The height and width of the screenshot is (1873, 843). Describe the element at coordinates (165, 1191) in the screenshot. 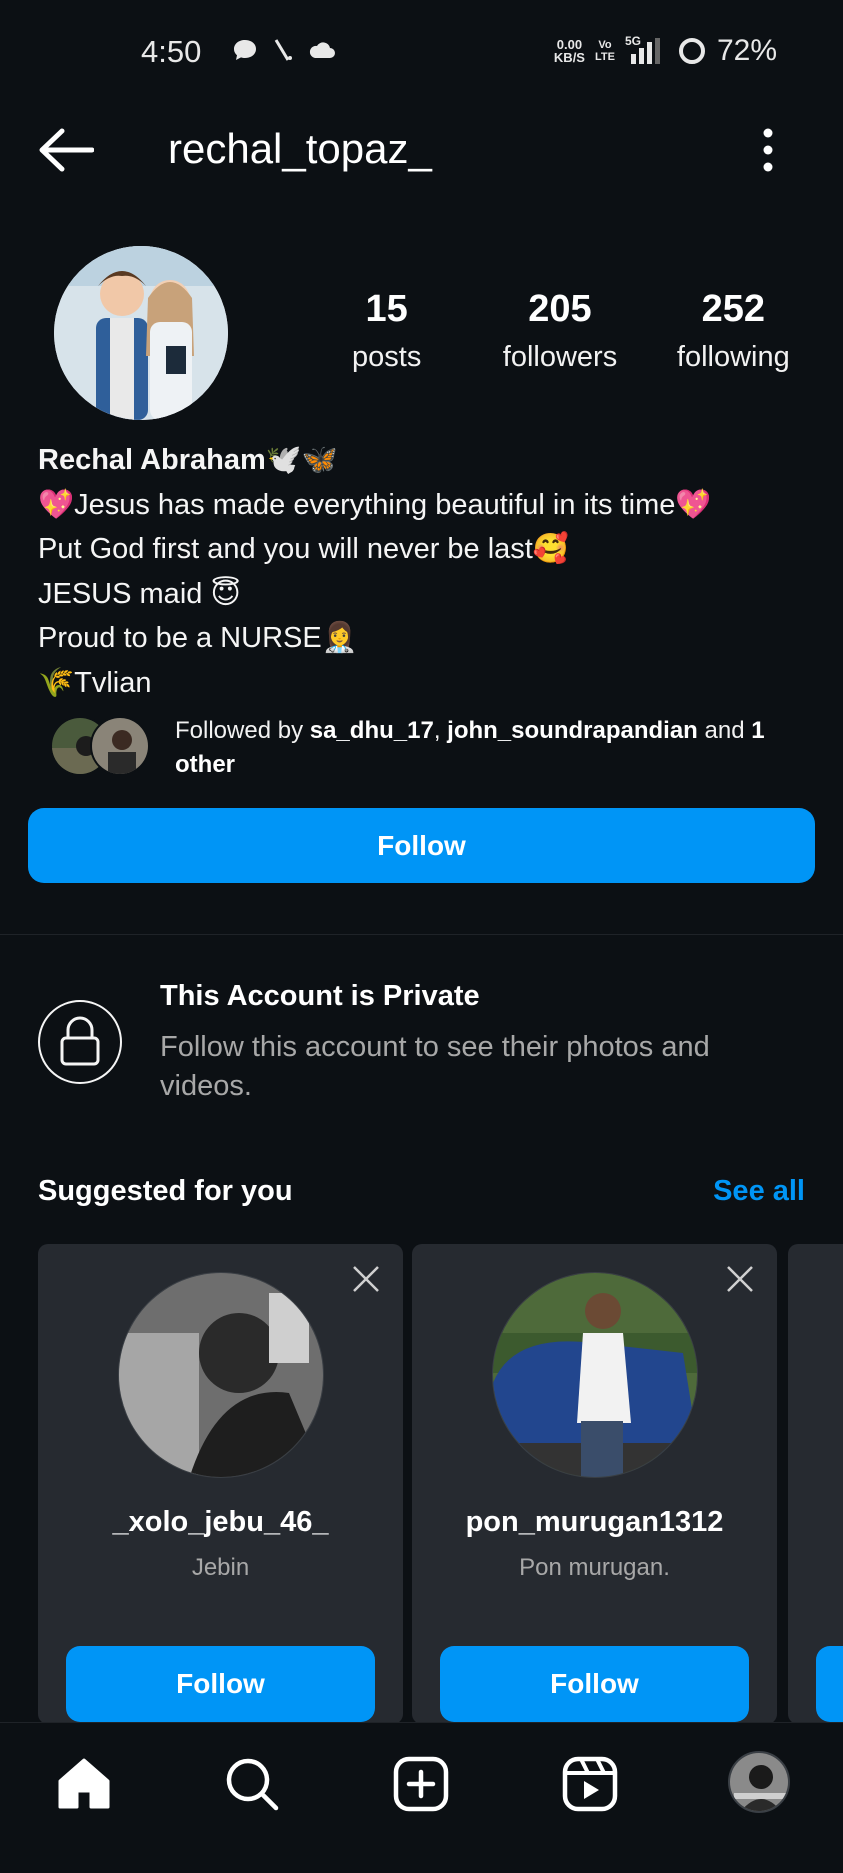

I see `suggested-title: Suggested for you` at that location.